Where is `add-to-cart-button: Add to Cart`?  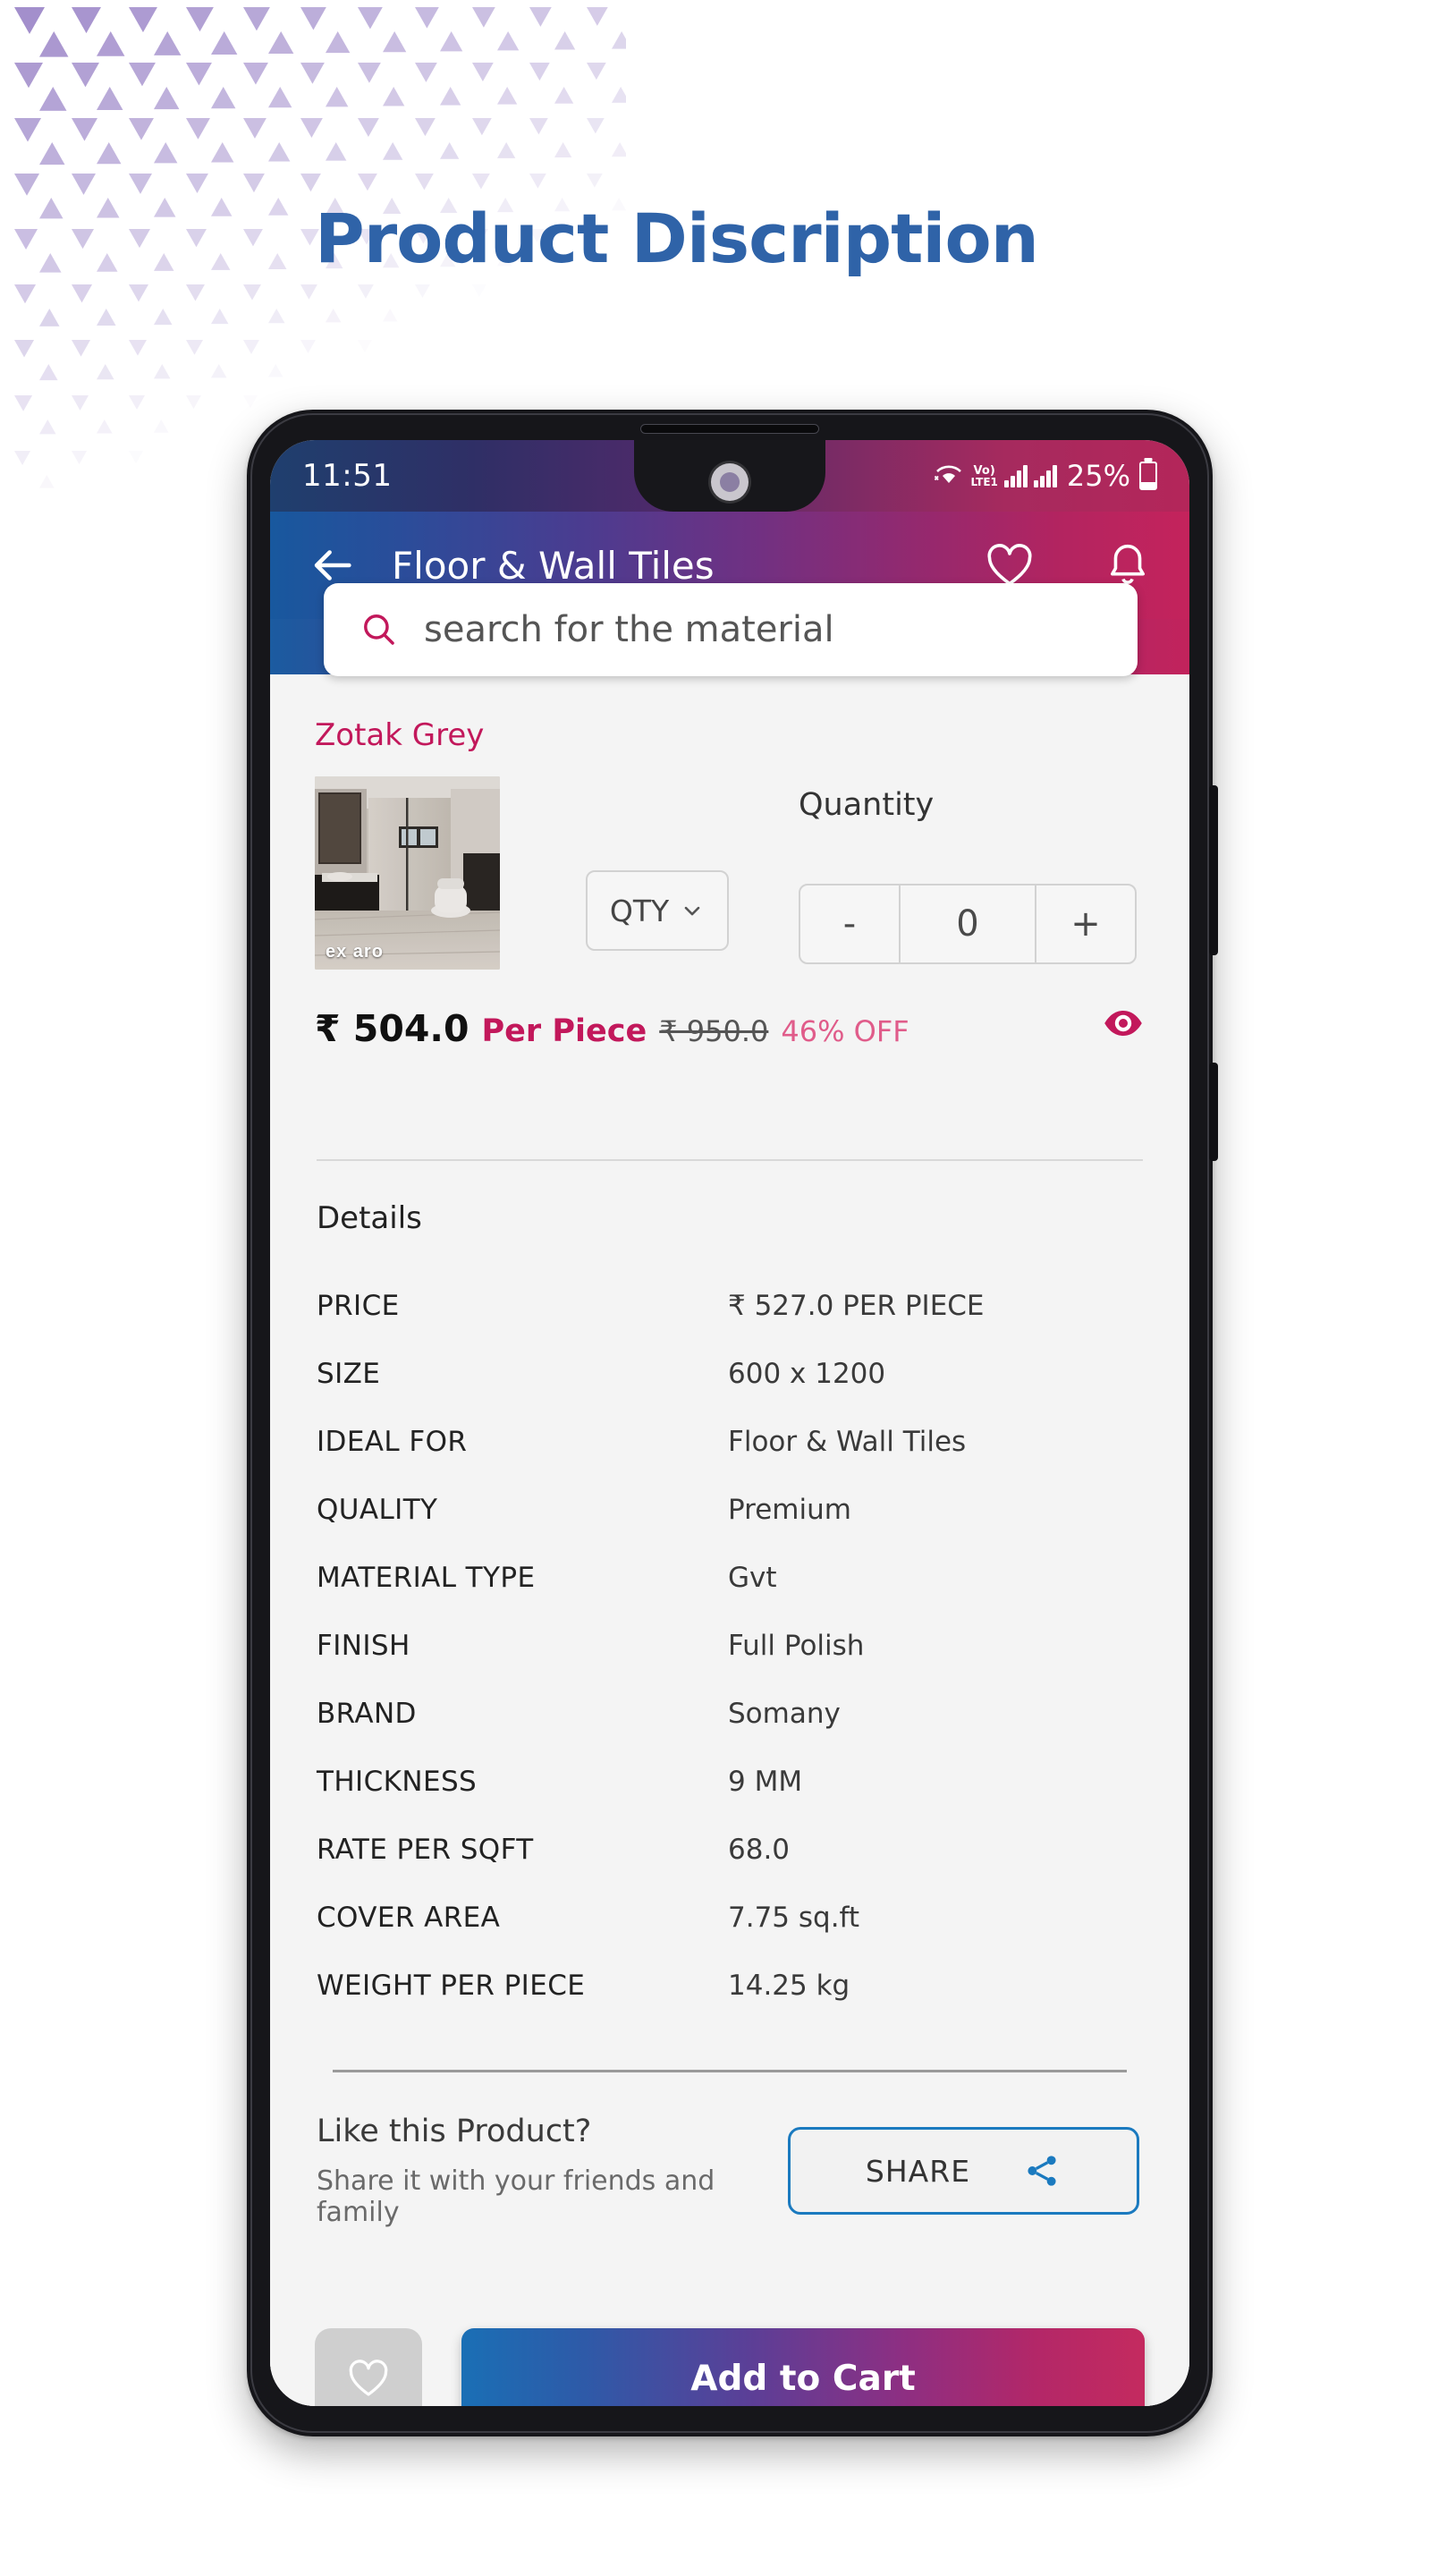
add-to-cart-button: Add to Cart is located at coordinates (803, 2367).